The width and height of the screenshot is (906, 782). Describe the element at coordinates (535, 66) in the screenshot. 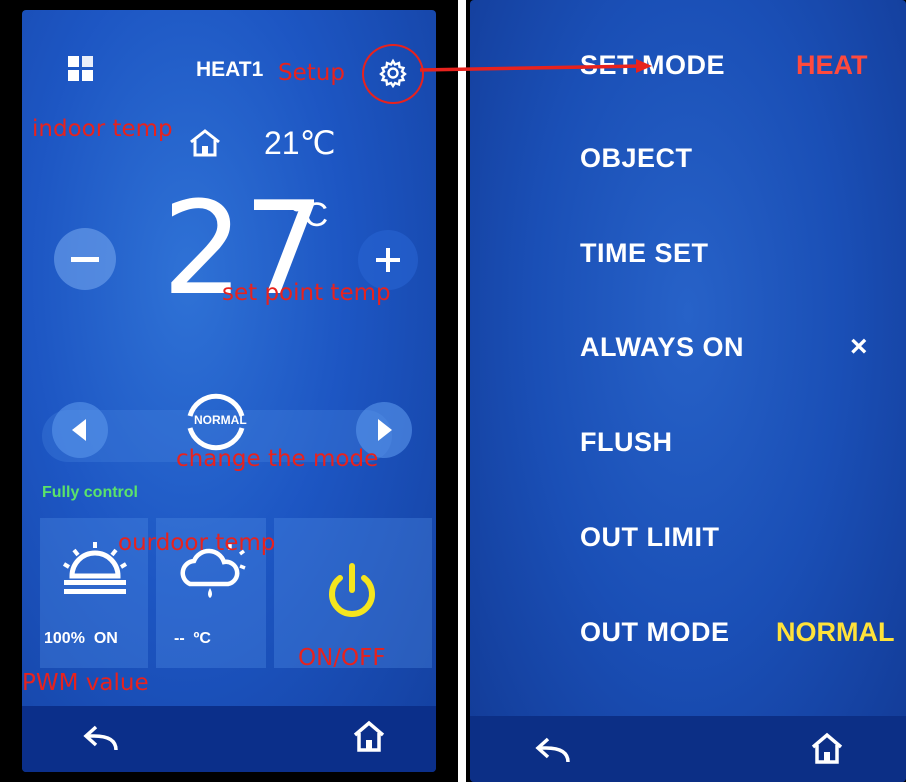

I see `annotation-arrow` at that location.